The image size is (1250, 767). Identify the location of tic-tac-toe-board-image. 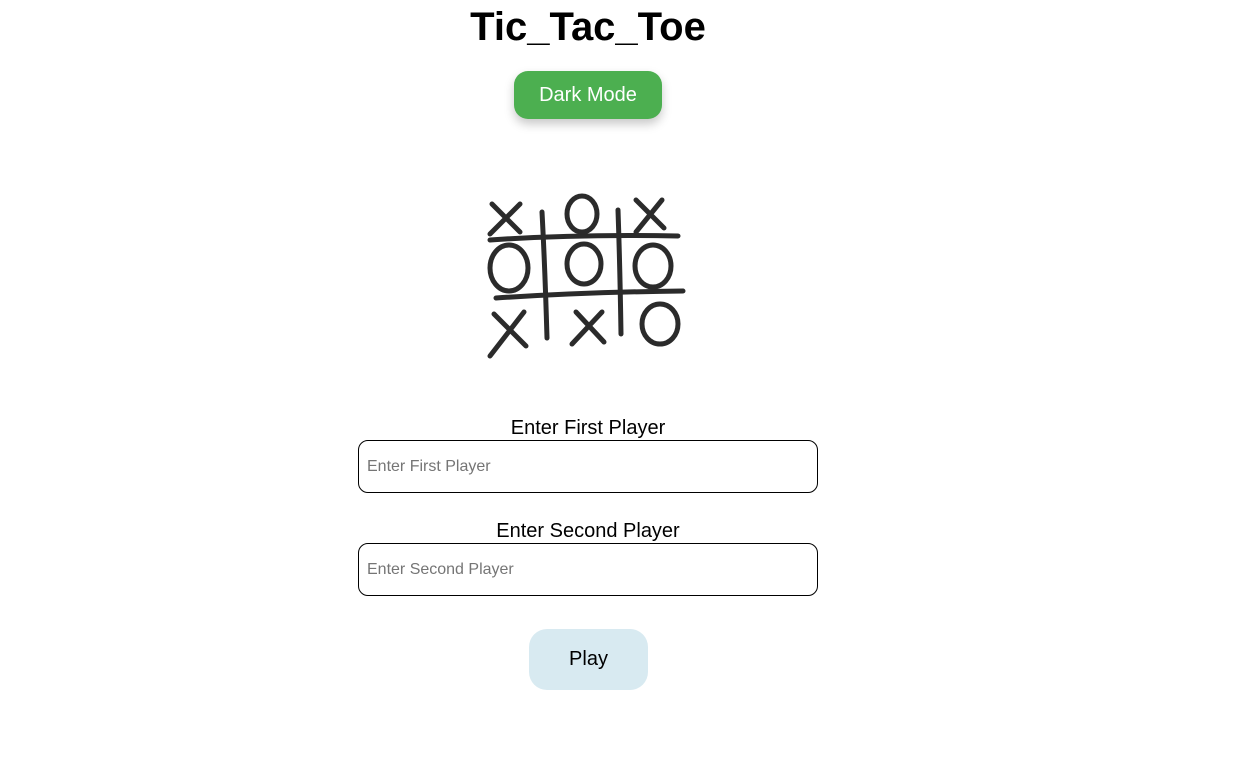
(586, 276).